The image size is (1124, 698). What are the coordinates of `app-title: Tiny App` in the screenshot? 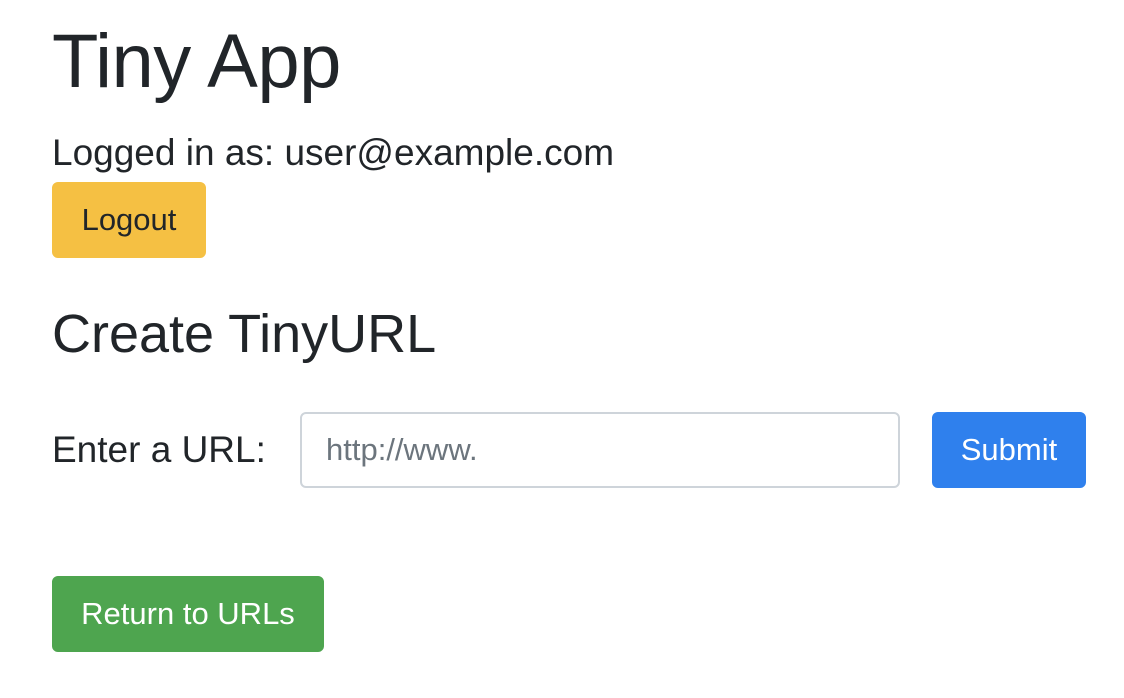 It's located at (196, 61).